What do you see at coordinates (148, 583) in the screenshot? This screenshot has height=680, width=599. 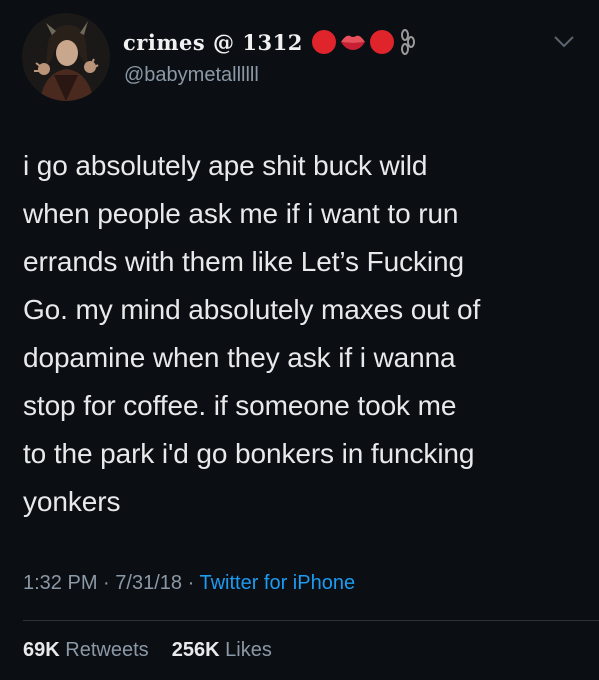 I see `tweet-date: 7/31/18` at bounding box center [148, 583].